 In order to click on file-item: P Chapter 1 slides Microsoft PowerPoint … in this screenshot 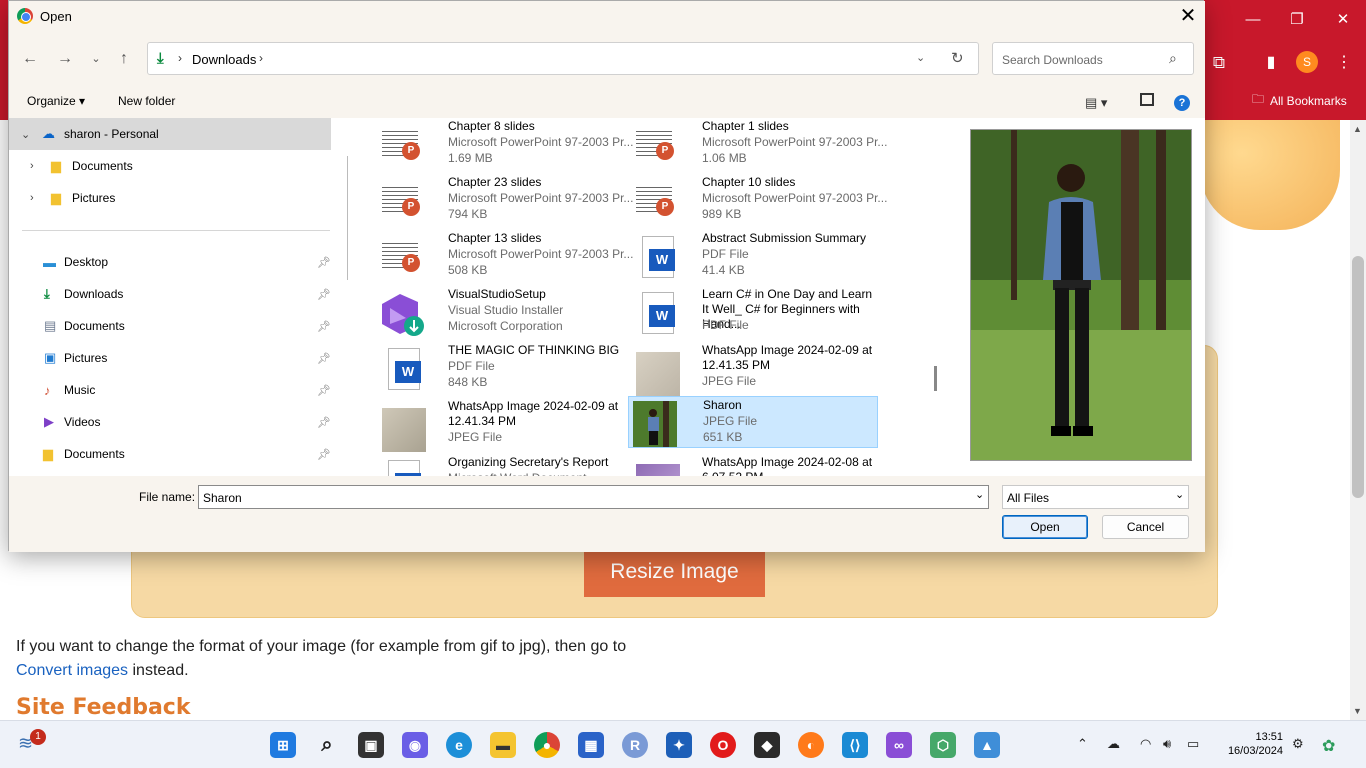, I will do `click(757, 145)`.